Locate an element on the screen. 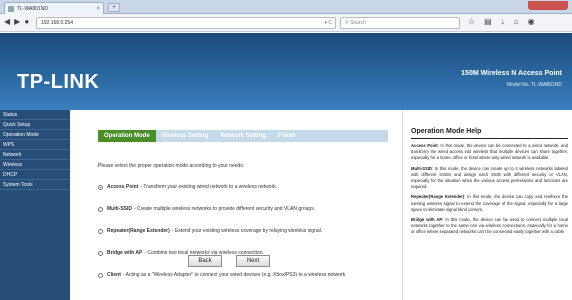 This screenshot has width=572, height=300. url-bar: 192.168.0.254 ▾ C is located at coordinates (186, 23).